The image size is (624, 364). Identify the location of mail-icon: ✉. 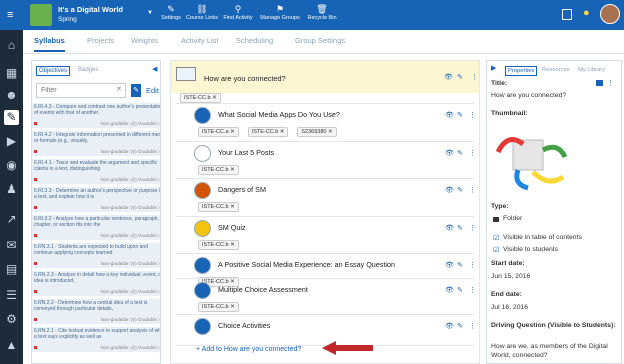
(11, 245).